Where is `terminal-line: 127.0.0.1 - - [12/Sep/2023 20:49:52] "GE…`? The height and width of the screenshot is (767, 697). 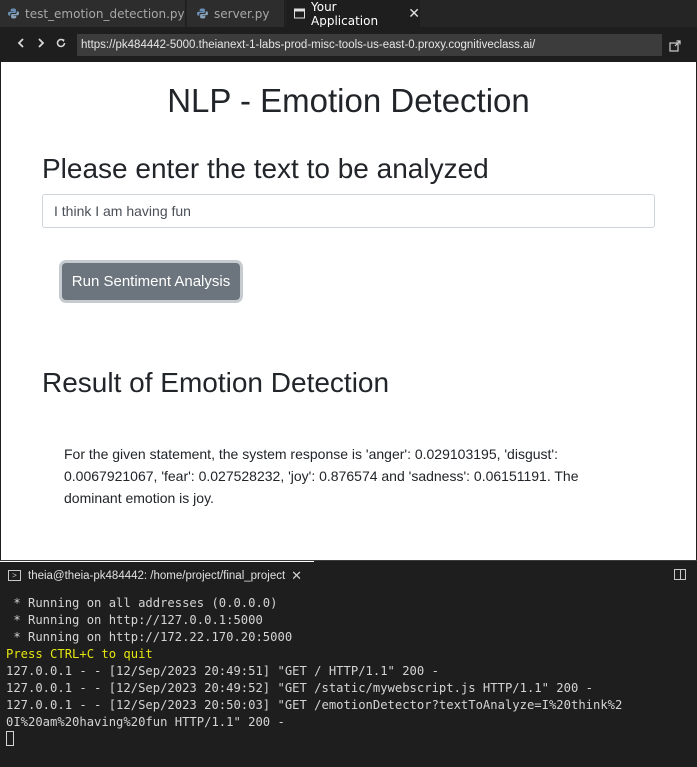 terminal-line: 127.0.0.1 - - [12/Sep/2023 20:49:52] "GE… is located at coordinates (299, 688).